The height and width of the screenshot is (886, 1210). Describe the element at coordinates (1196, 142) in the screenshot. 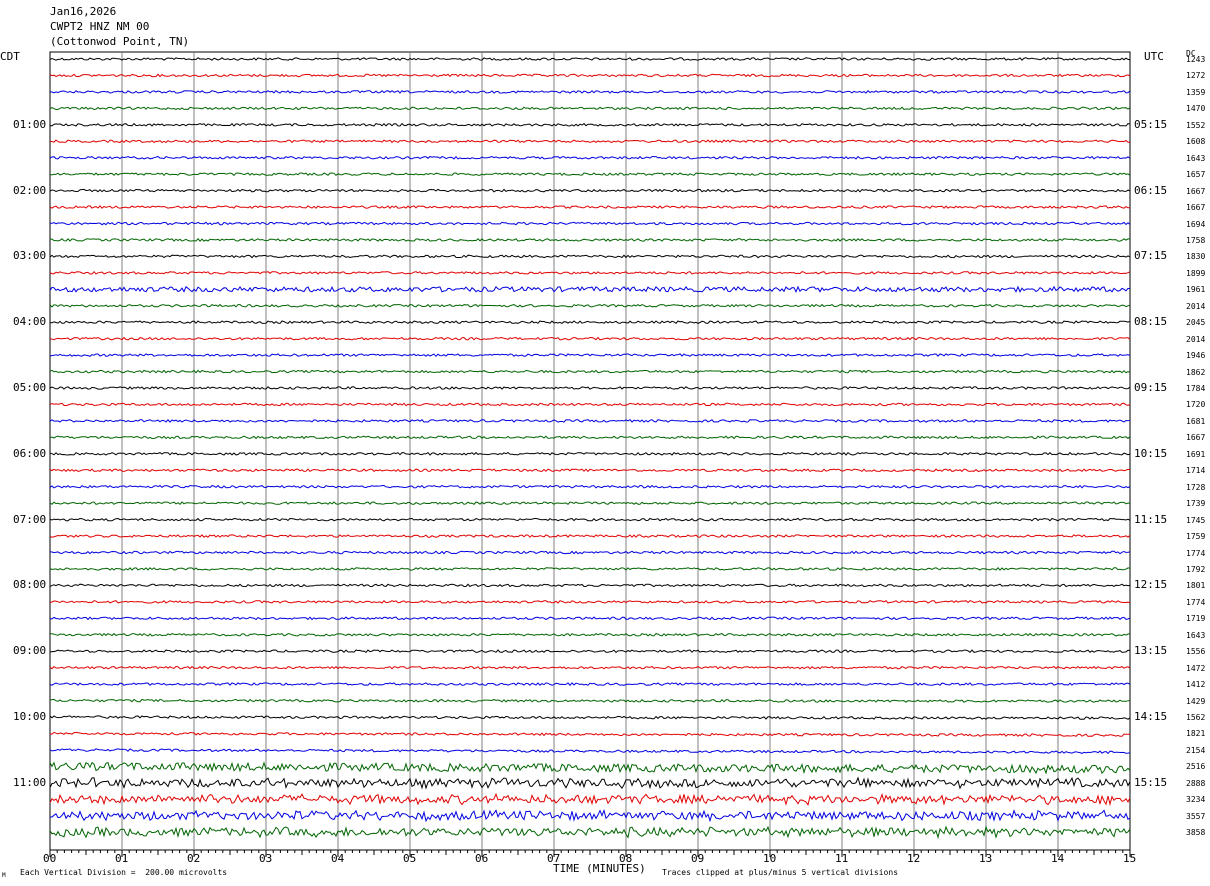

I see `dc-offset-value: 1608` at that location.